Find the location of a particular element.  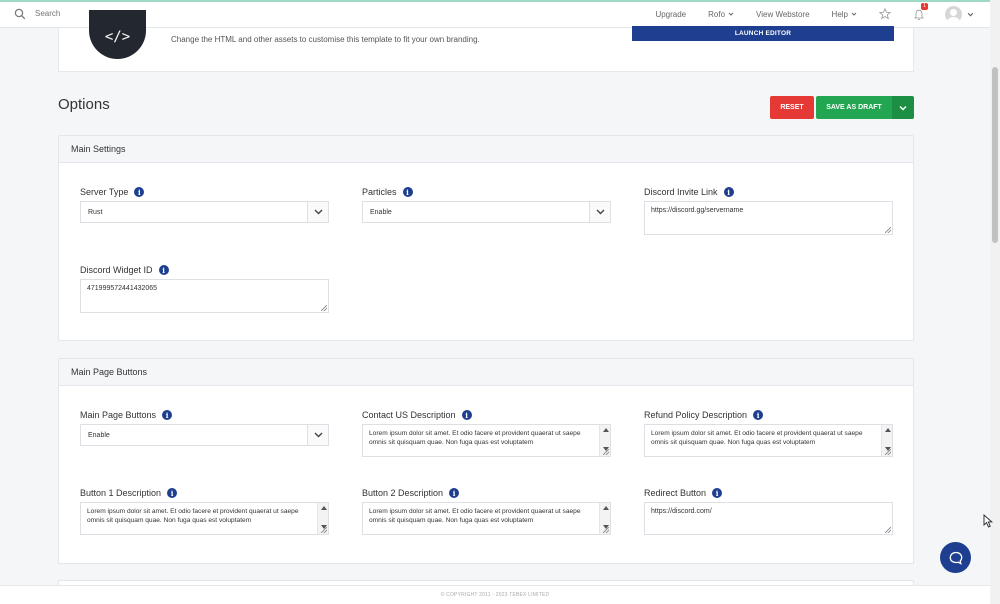

reset-button: RESET is located at coordinates (792, 107).